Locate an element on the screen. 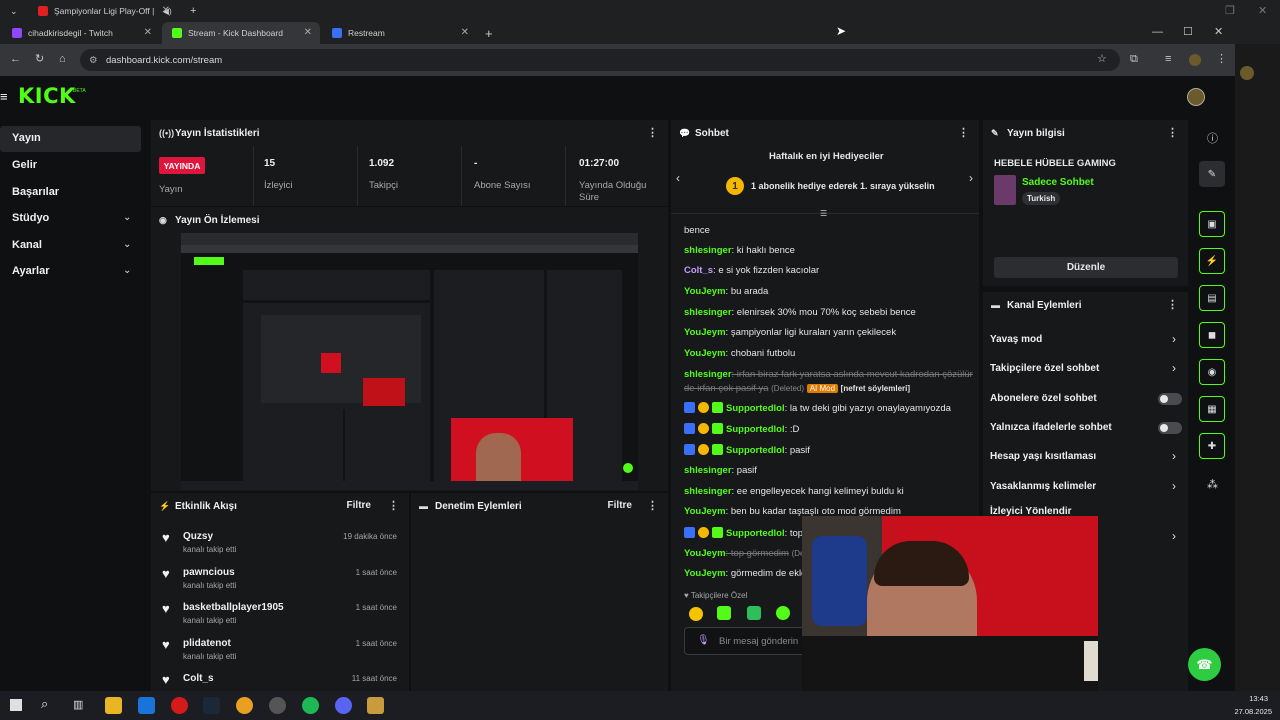 The image size is (1280, 720). search-icon: ⌕ is located at coordinates (44, 704).